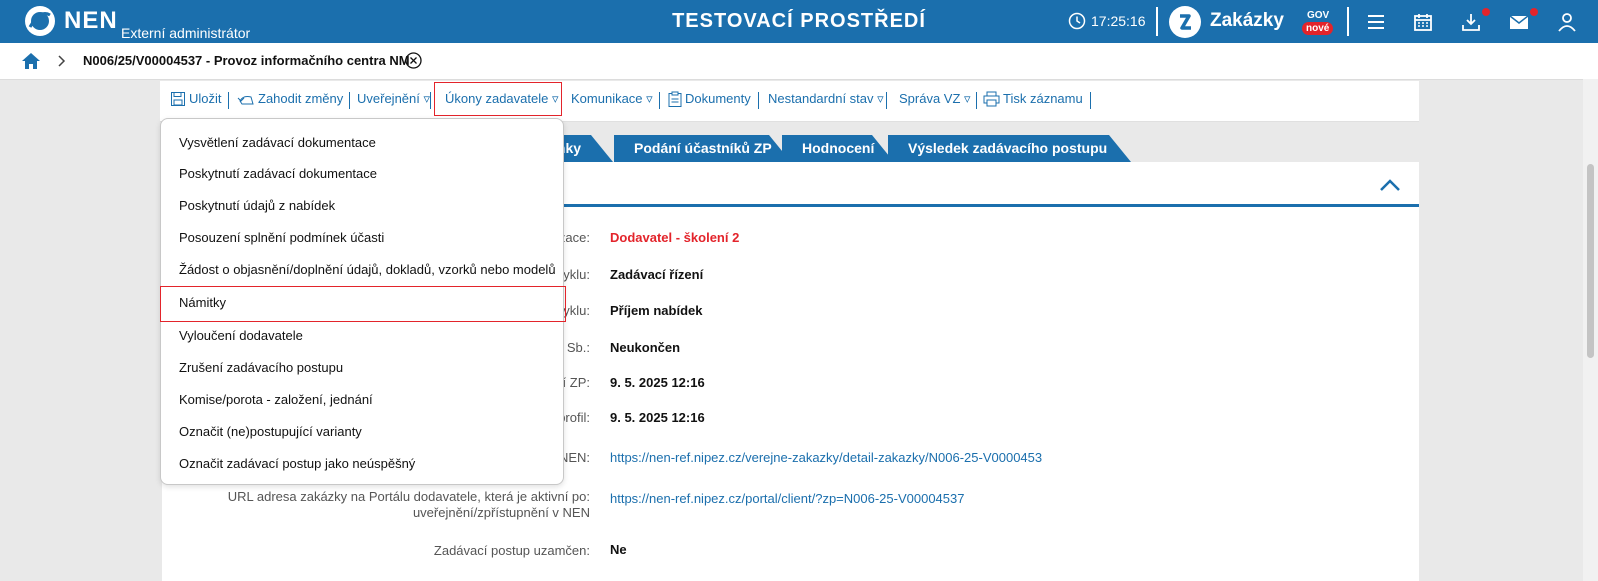 This screenshot has height=581, width=1598. I want to click on scrollbar-thumb, so click(1590, 261).